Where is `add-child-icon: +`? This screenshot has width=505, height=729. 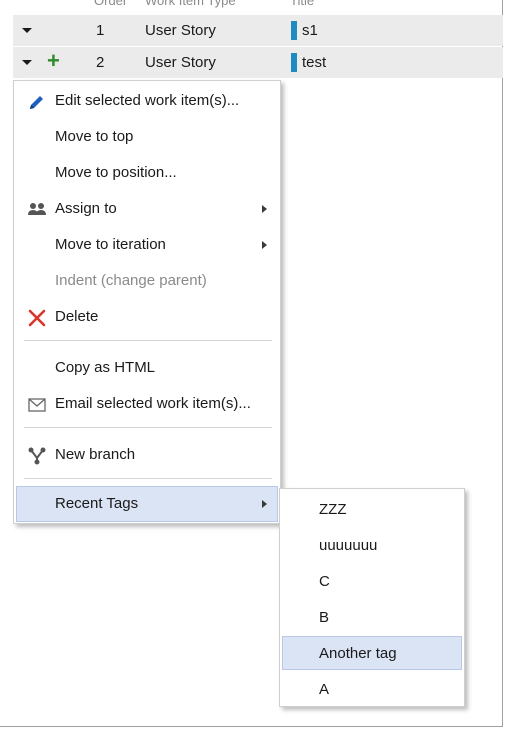 add-child-icon: + is located at coordinates (53, 61).